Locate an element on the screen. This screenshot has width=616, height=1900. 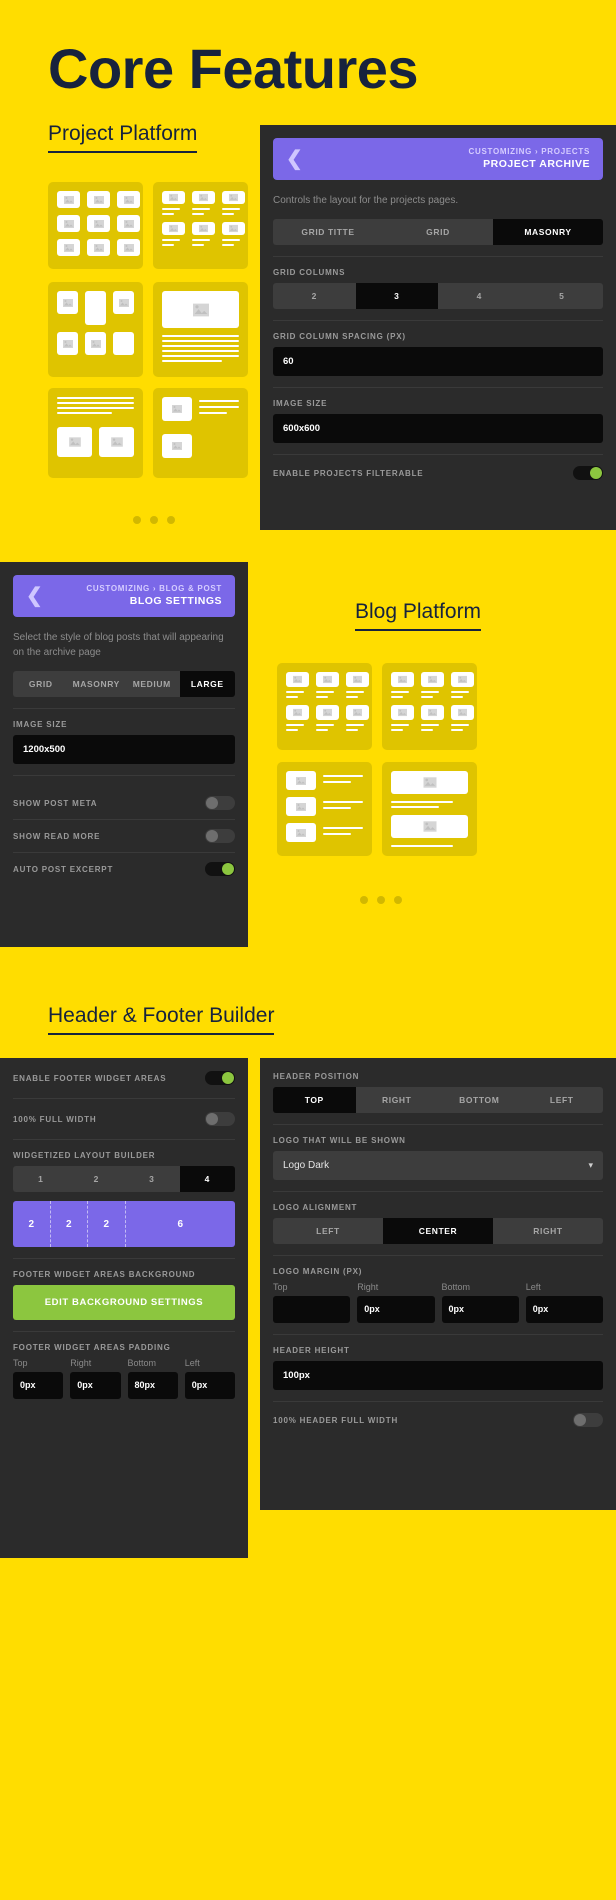
logo-margin-bottom: Bottom 0px is located at coordinates (480, 1302).